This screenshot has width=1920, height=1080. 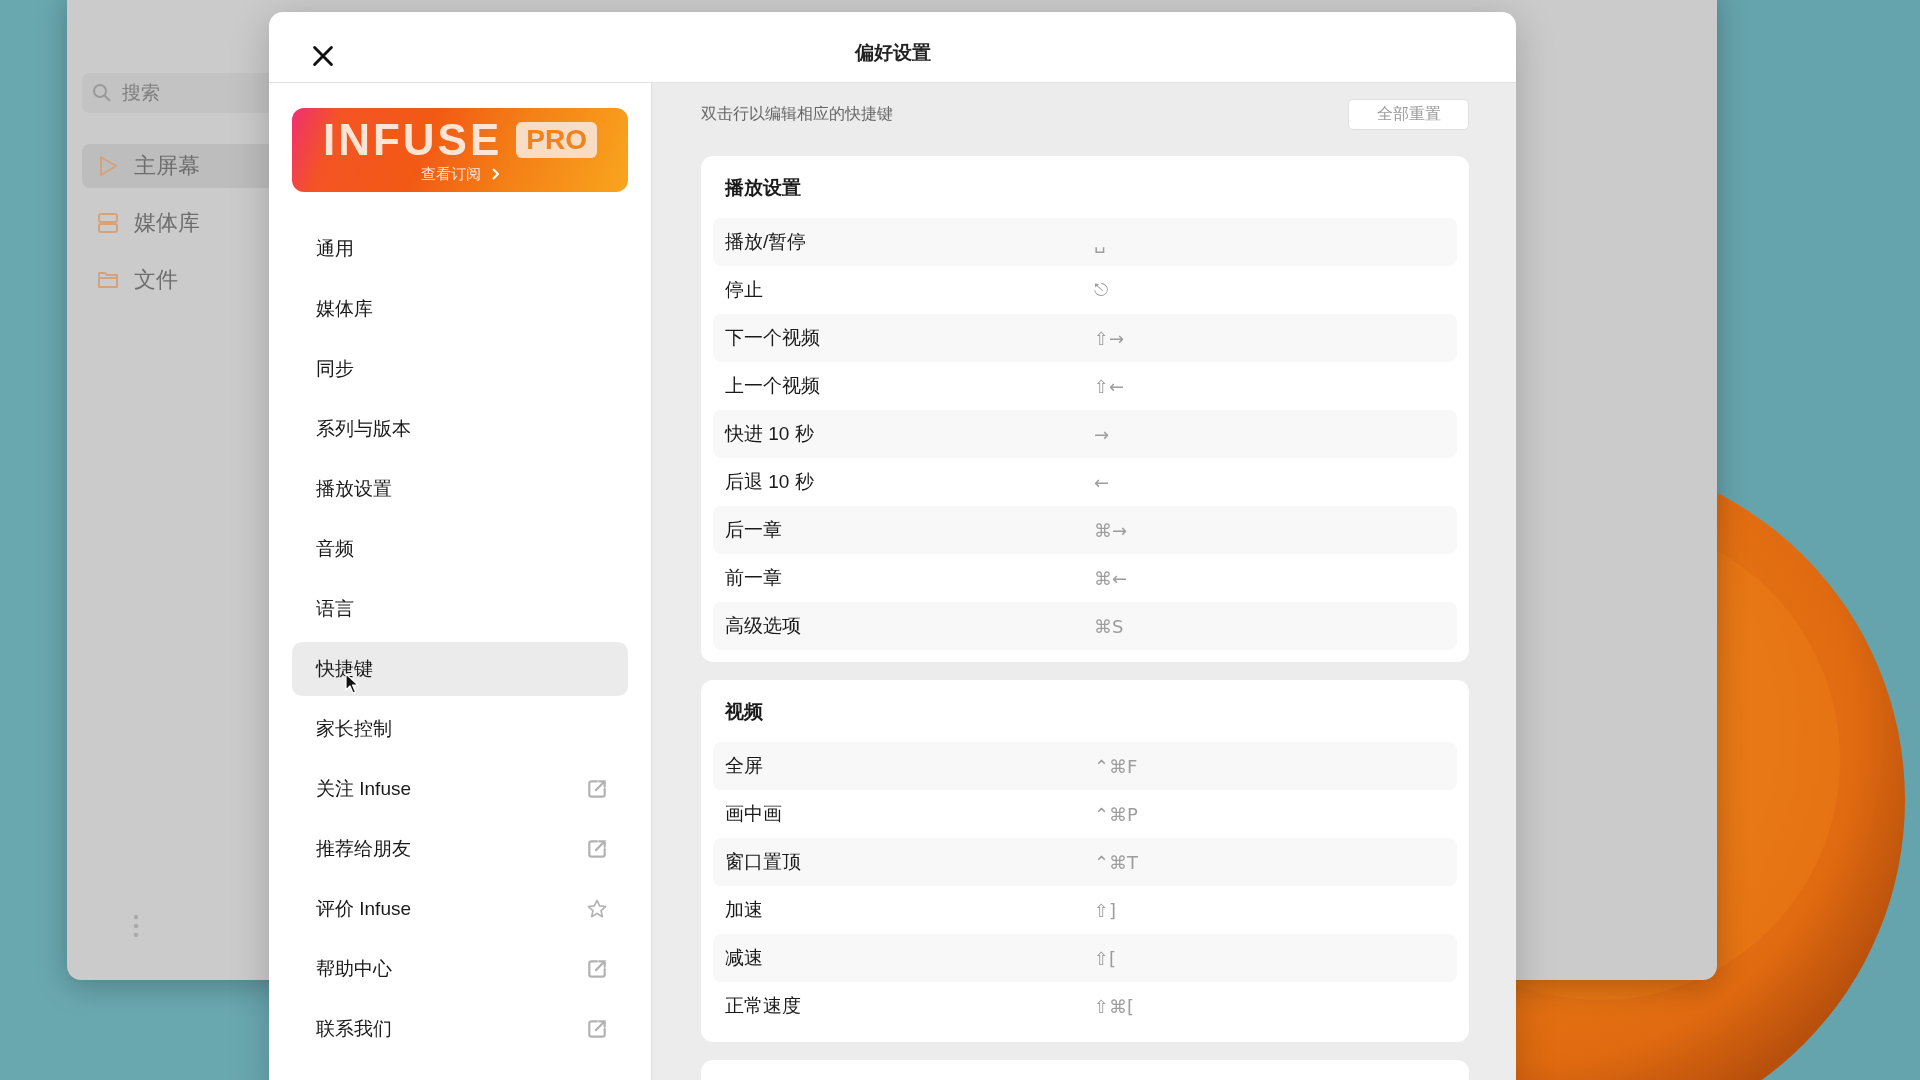 What do you see at coordinates (460, 489) in the screenshot?
I see `menu-item: 播放设置` at bounding box center [460, 489].